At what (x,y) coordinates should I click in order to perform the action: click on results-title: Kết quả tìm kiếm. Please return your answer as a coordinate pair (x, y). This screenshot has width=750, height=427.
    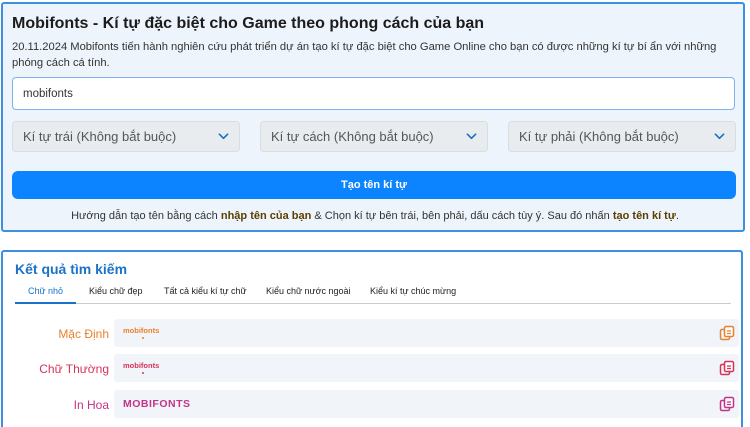
    Looking at the image, I should click on (71, 269).